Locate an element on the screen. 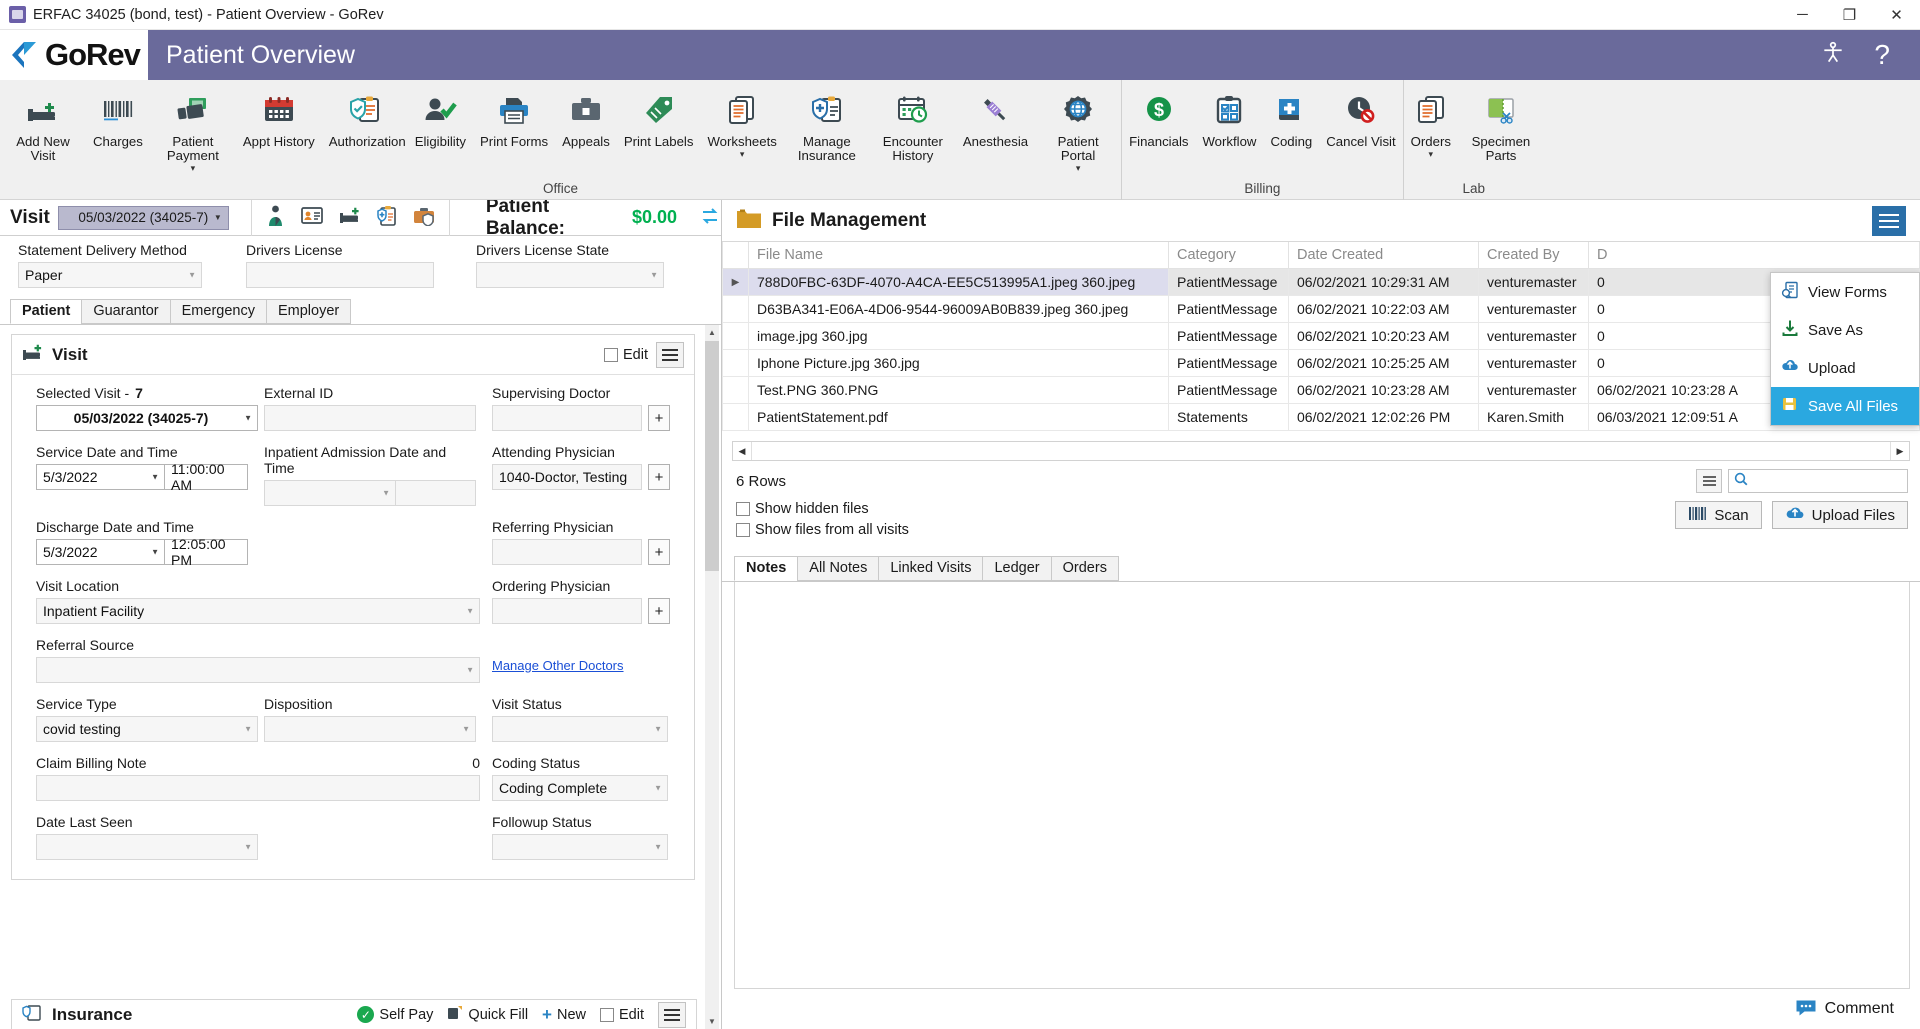 Image resolution: width=1920 pixels, height=1029 pixels. tab-linked-visits: Linked Visits is located at coordinates (931, 568).